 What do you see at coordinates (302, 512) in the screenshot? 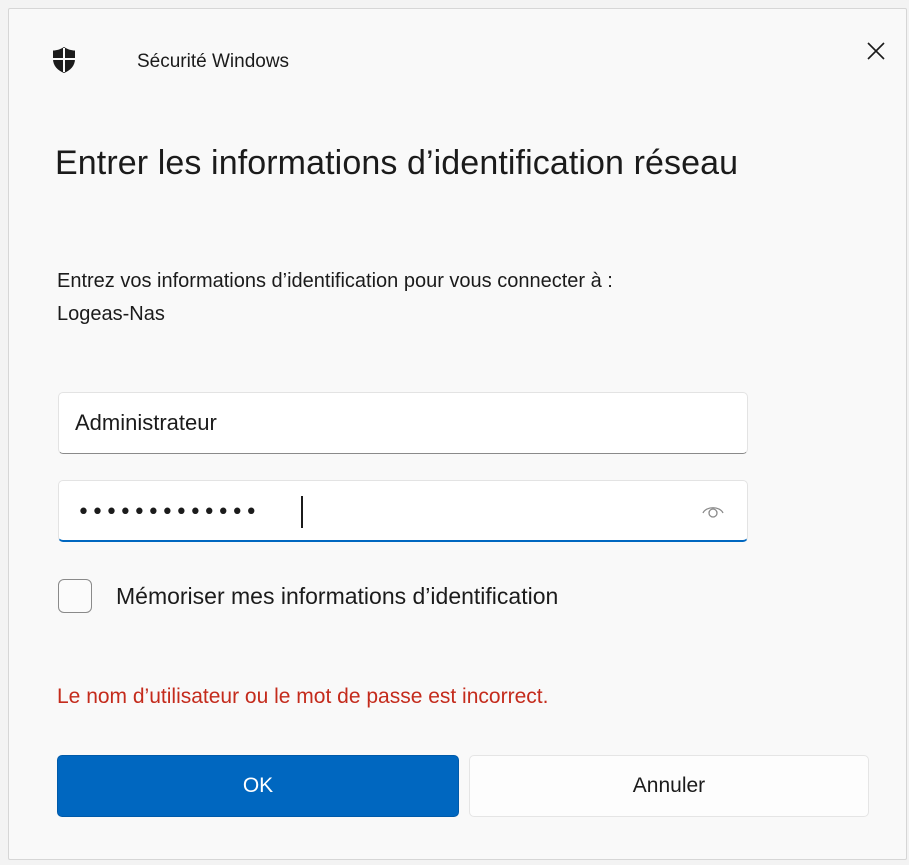
I see `text-caret` at bounding box center [302, 512].